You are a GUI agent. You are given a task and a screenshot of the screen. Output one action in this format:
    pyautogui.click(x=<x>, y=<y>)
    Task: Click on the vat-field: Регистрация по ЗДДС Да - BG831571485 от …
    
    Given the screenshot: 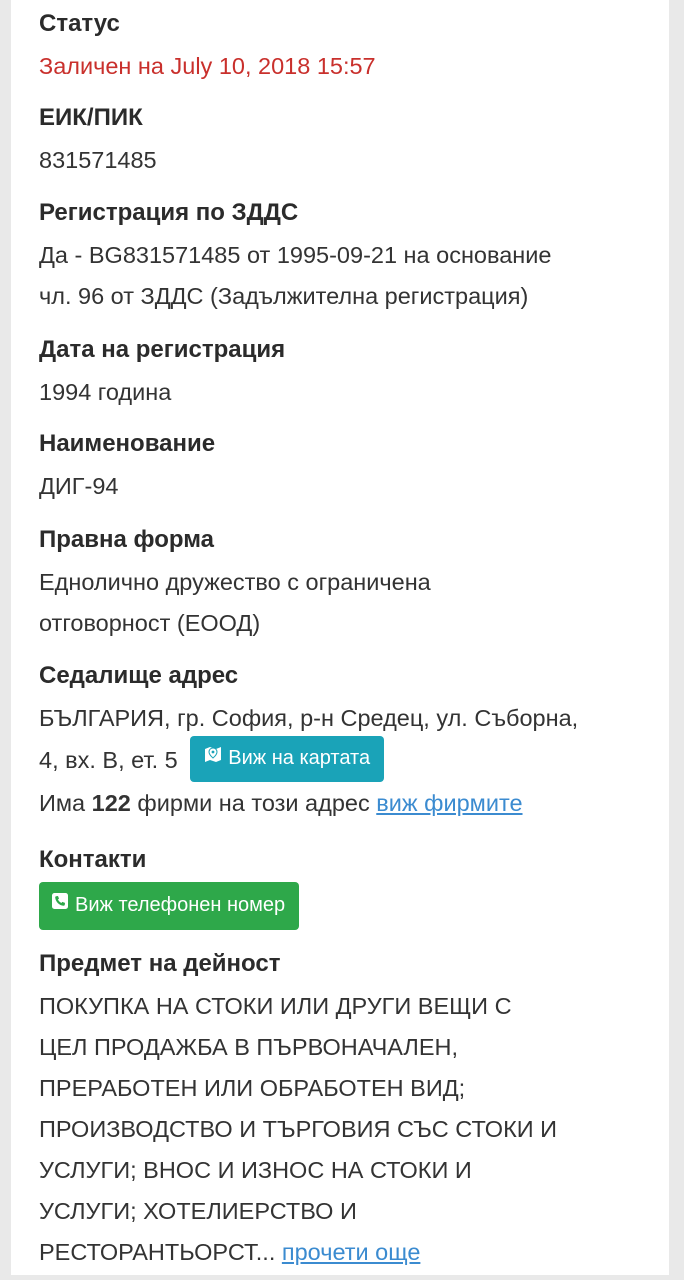 What is the action you would take?
    pyautogui.click(x=340, y=258)
    